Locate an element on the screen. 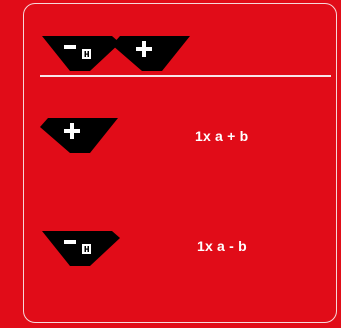 This screenshot has height=328, width=341. plus-key-button is located at coordinates (151, 50).